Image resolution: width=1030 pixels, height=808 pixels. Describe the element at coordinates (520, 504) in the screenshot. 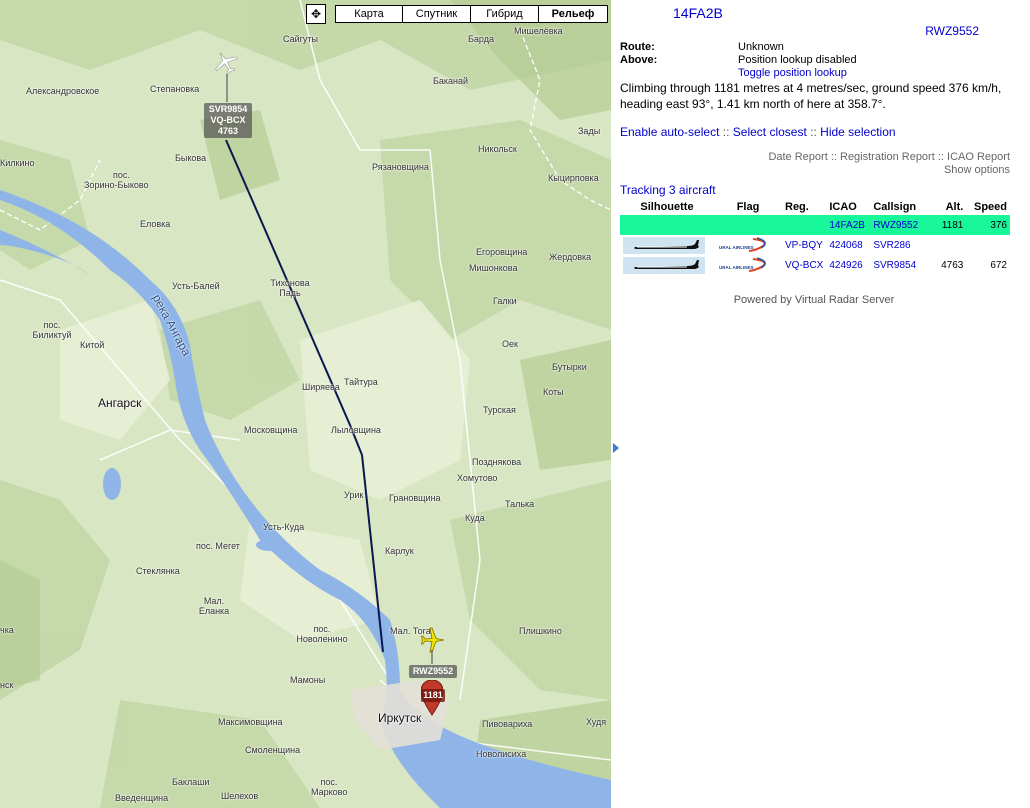

I see `place-label: Талька` at that location.